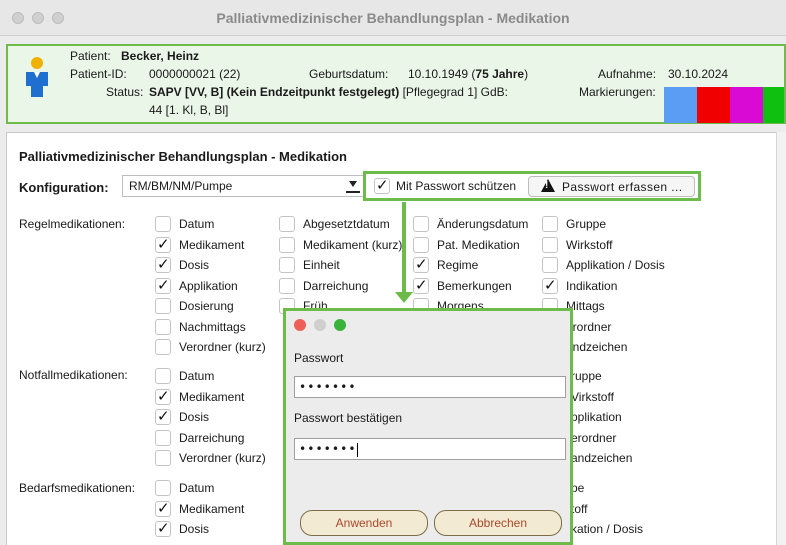 This screenshot has height=545, width=786. I want to click on regel-option-3-1-checkbox, so click(421, 244).